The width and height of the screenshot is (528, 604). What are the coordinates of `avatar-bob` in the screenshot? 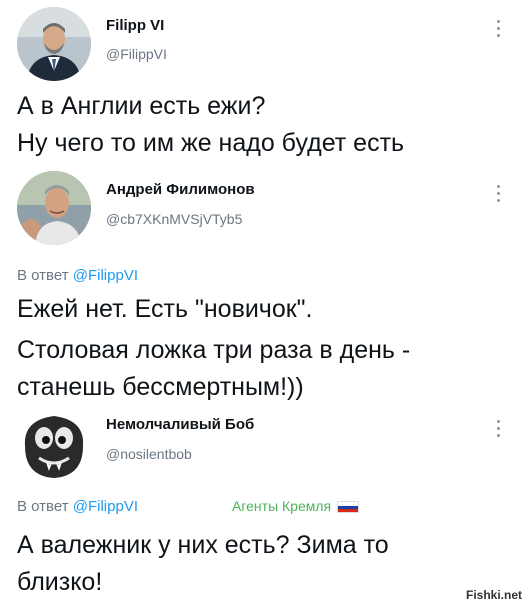 It's located at (54, 443).